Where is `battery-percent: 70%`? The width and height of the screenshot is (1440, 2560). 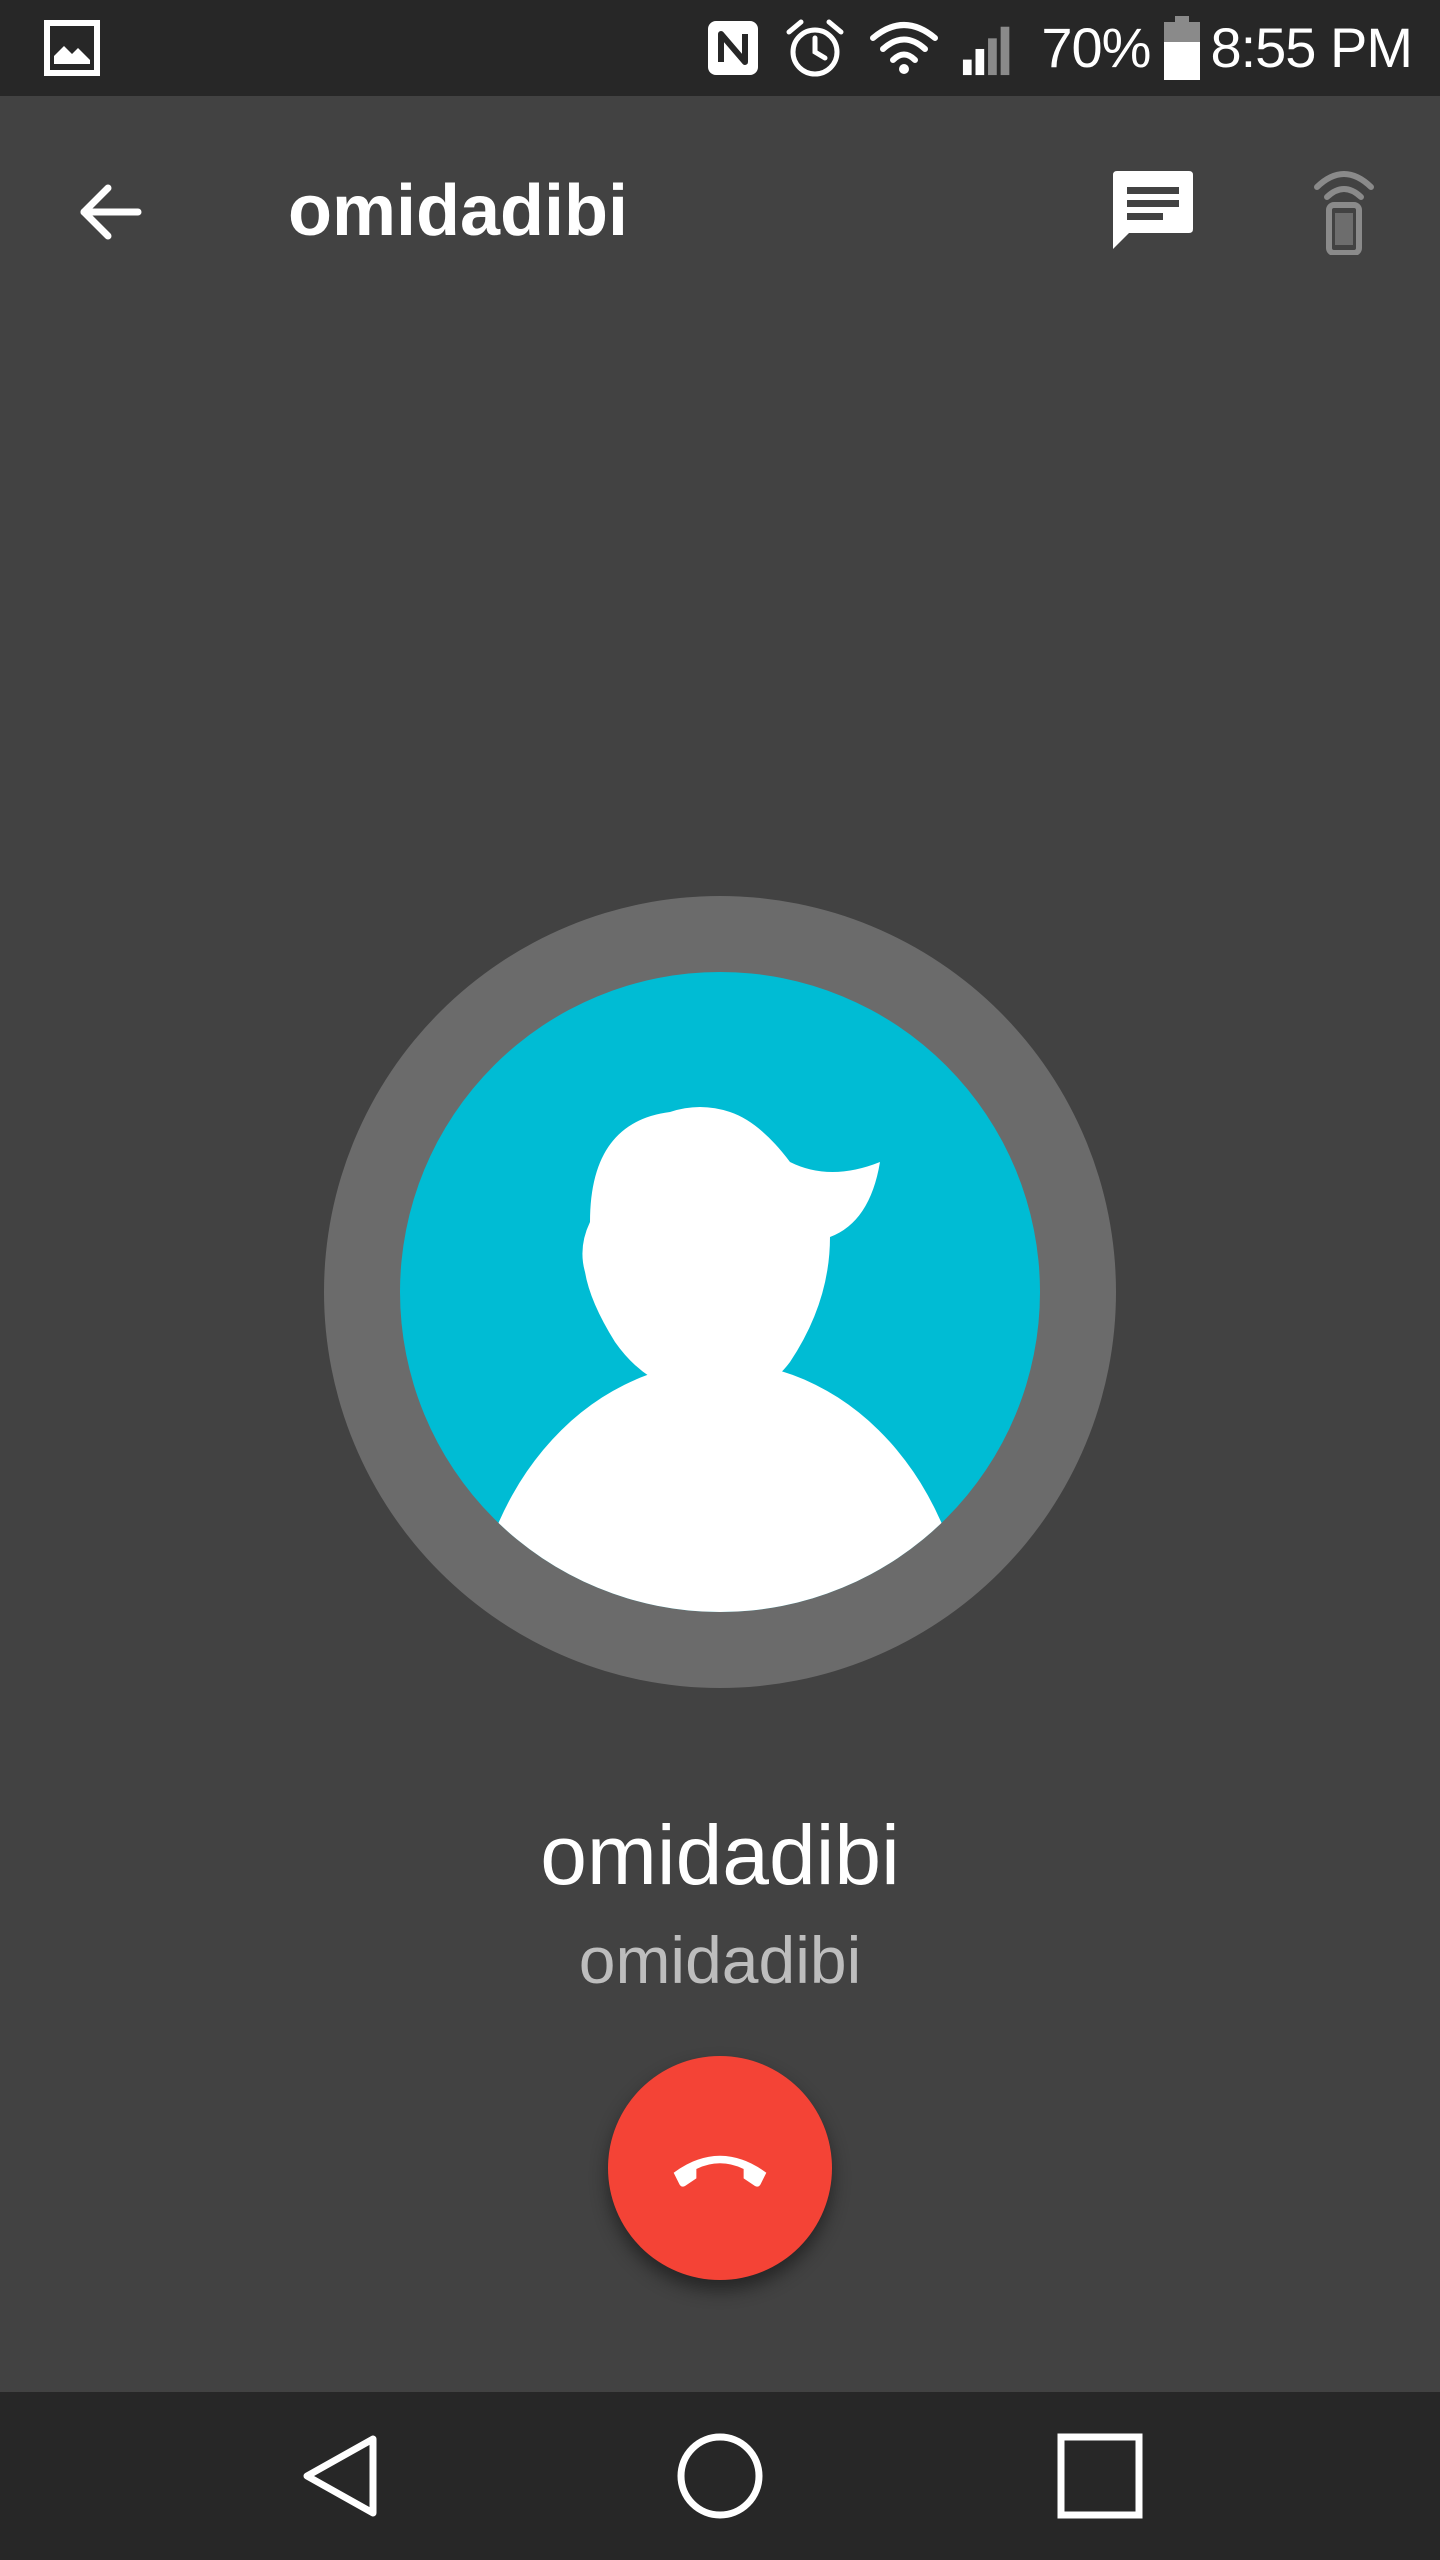
battery-percent: 70% is located at coordinates (1096, 47).